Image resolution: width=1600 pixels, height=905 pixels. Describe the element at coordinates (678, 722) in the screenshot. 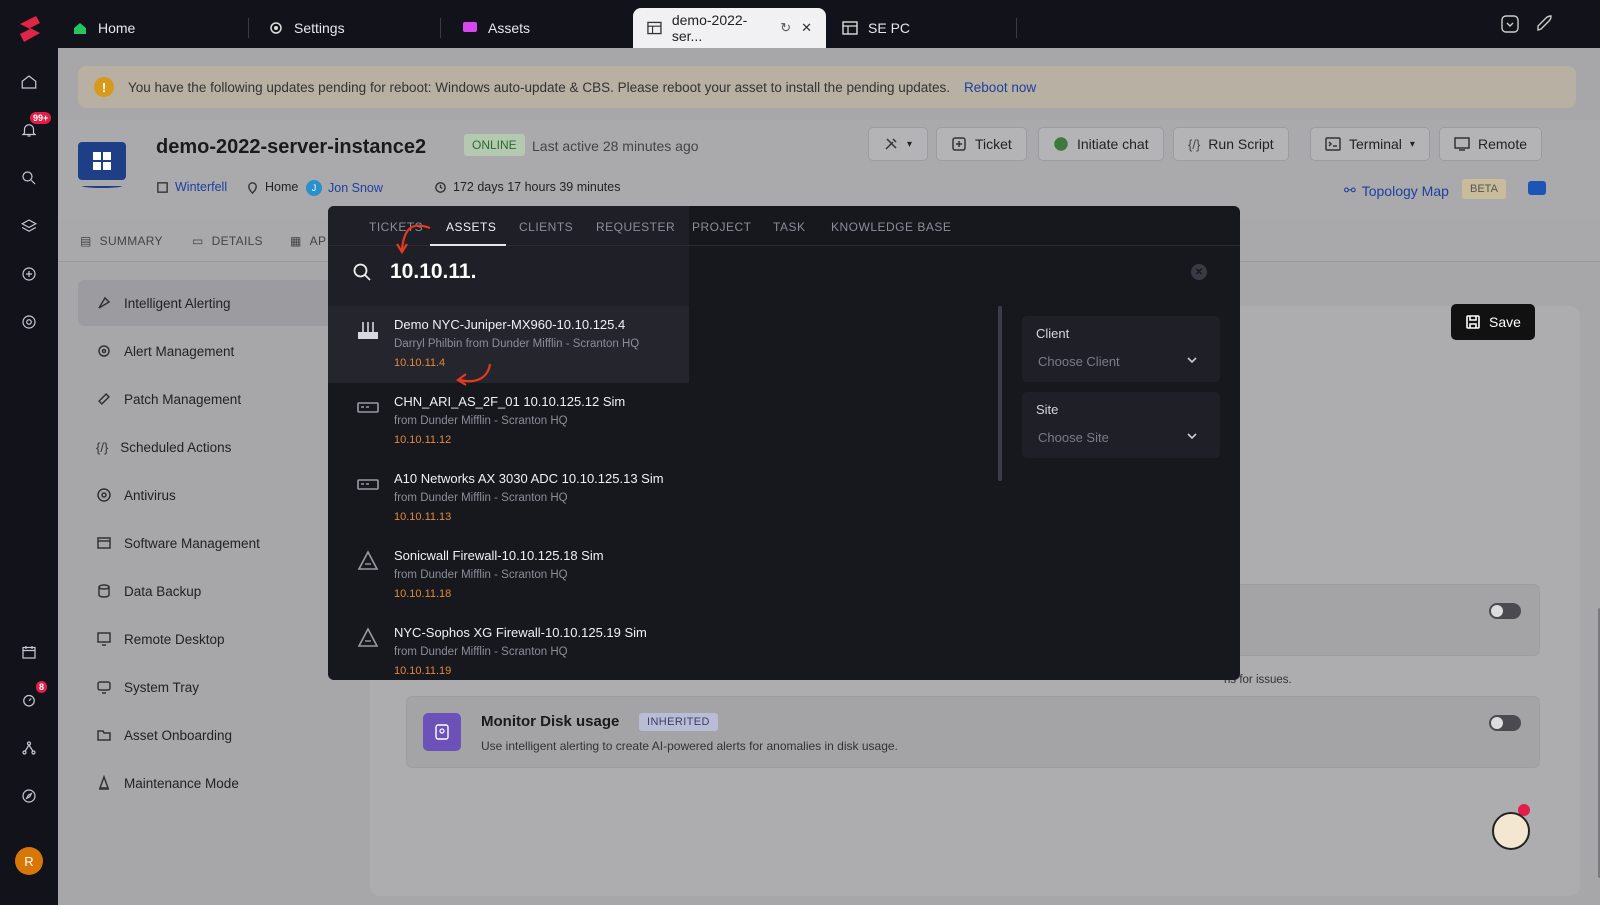

I see `inherited-badge: INHERITED` at that location.